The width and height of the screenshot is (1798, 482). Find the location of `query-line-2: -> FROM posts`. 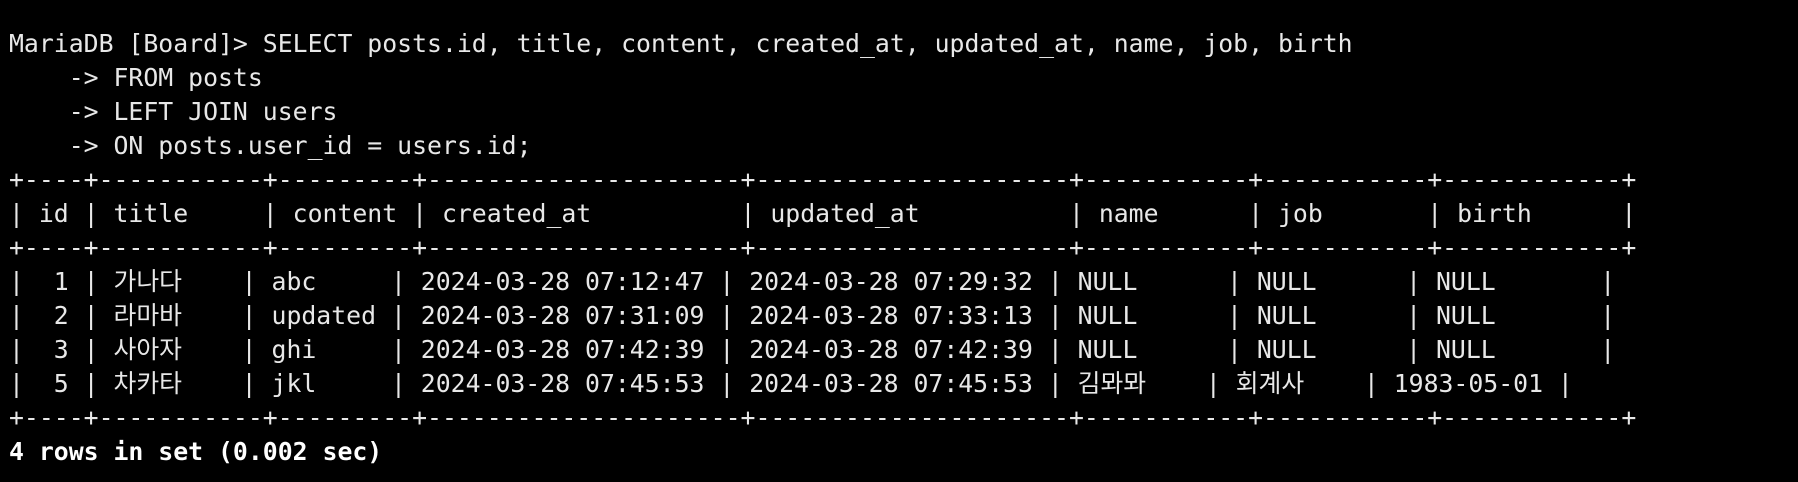

query-line-2: -> FROM posts is located at coordinates (136, 77).